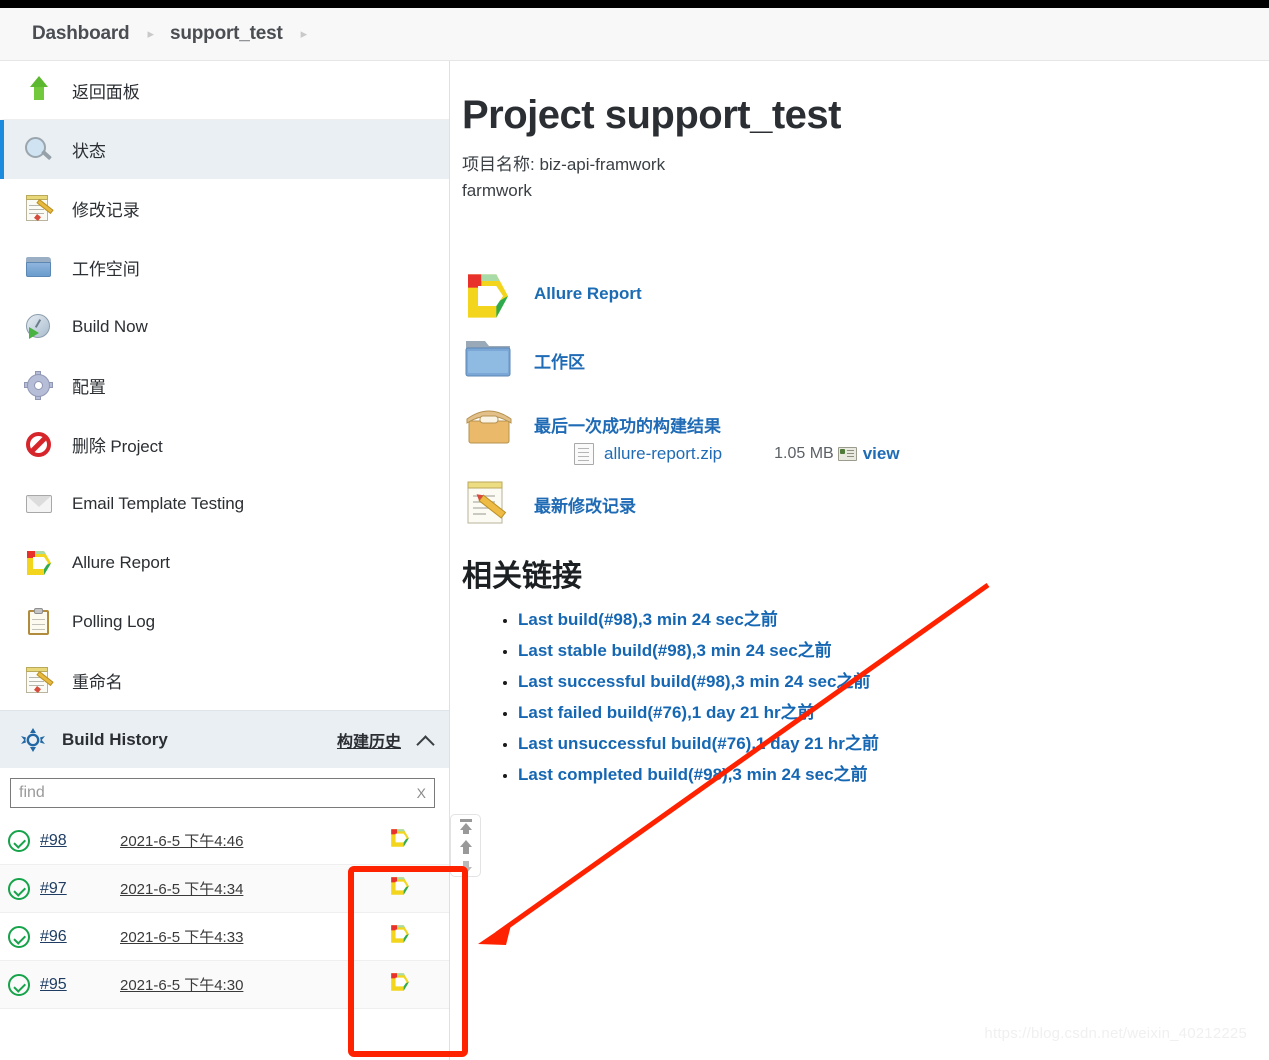 This screenshot has height=1060, width=1269. I want to click on clear-search-icon: X, so click(425, 793).